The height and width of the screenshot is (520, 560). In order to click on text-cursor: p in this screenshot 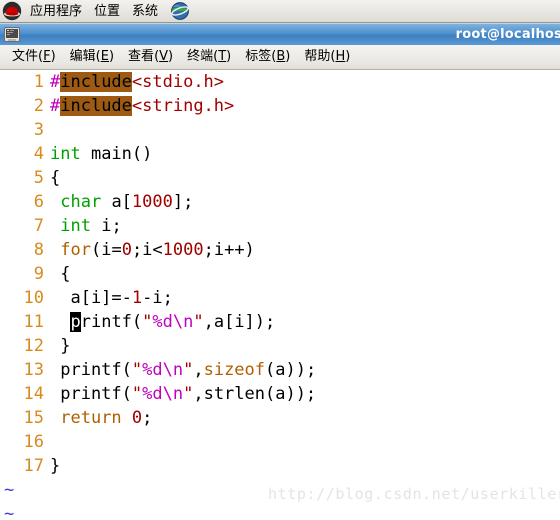, I will do `click(75, 322)`.